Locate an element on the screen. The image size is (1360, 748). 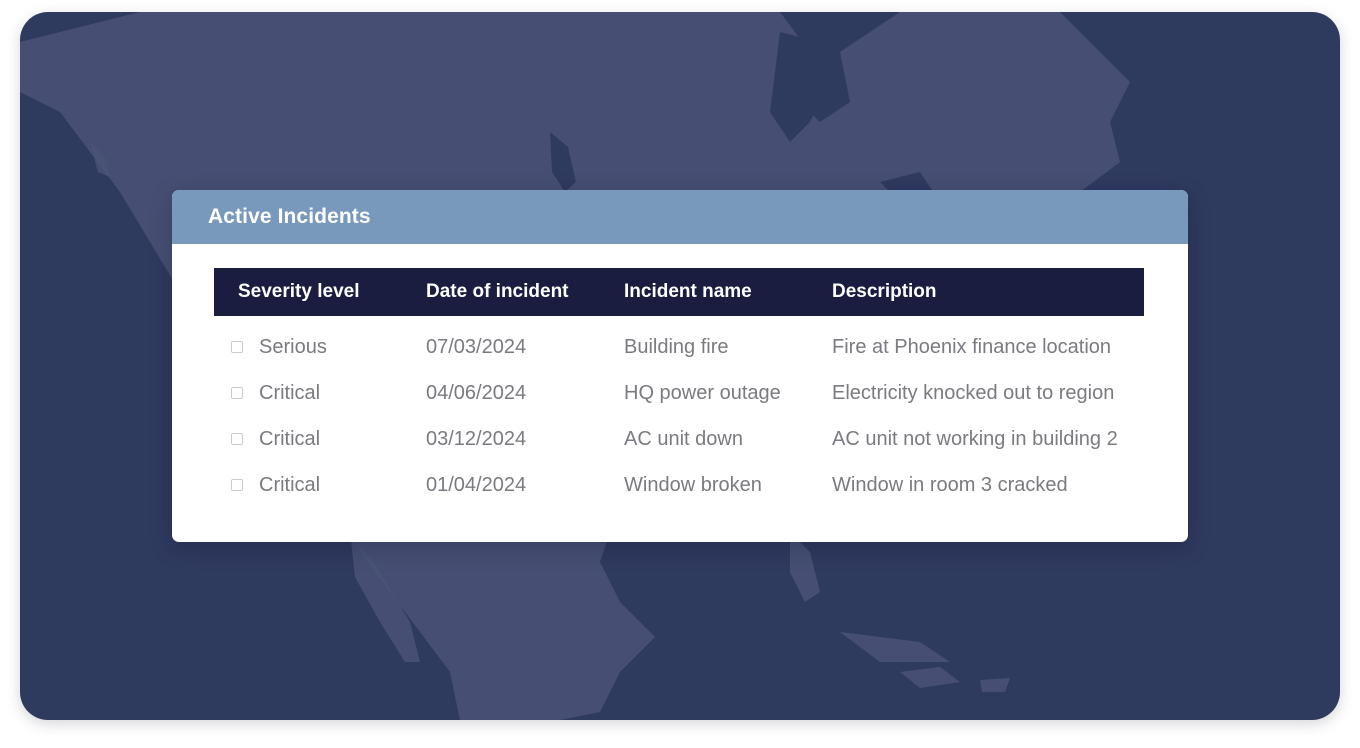
incident-name-cell: Window broken is located at coordinates (693, 484).